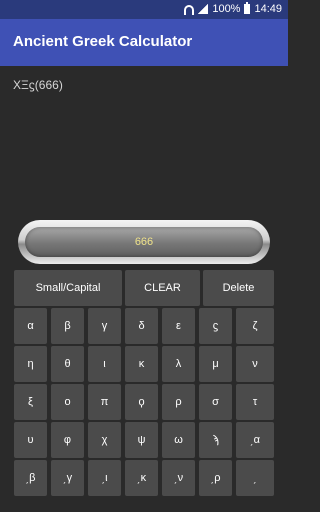 This screenshot has height=512, width=320. I want to click on key-theta: θ, so click(67, 364).